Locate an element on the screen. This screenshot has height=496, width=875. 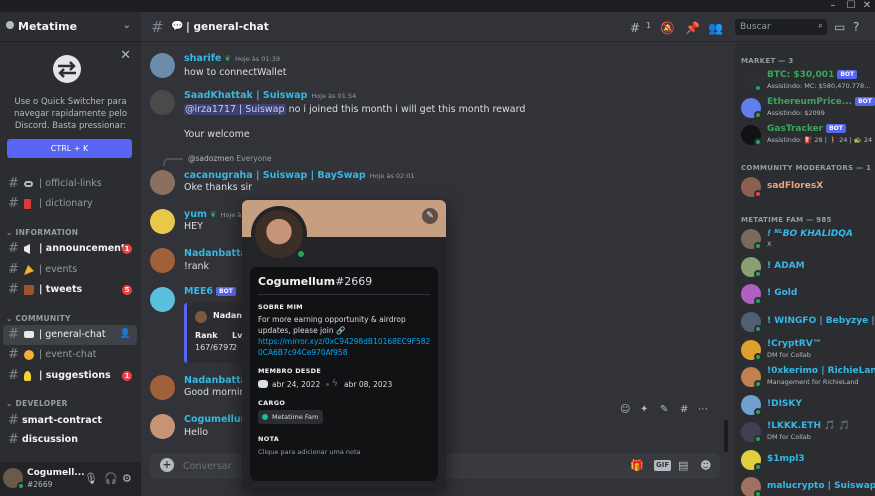
member-item: !CryptRV™ DM for Collab is located at coordinates (805, 350).